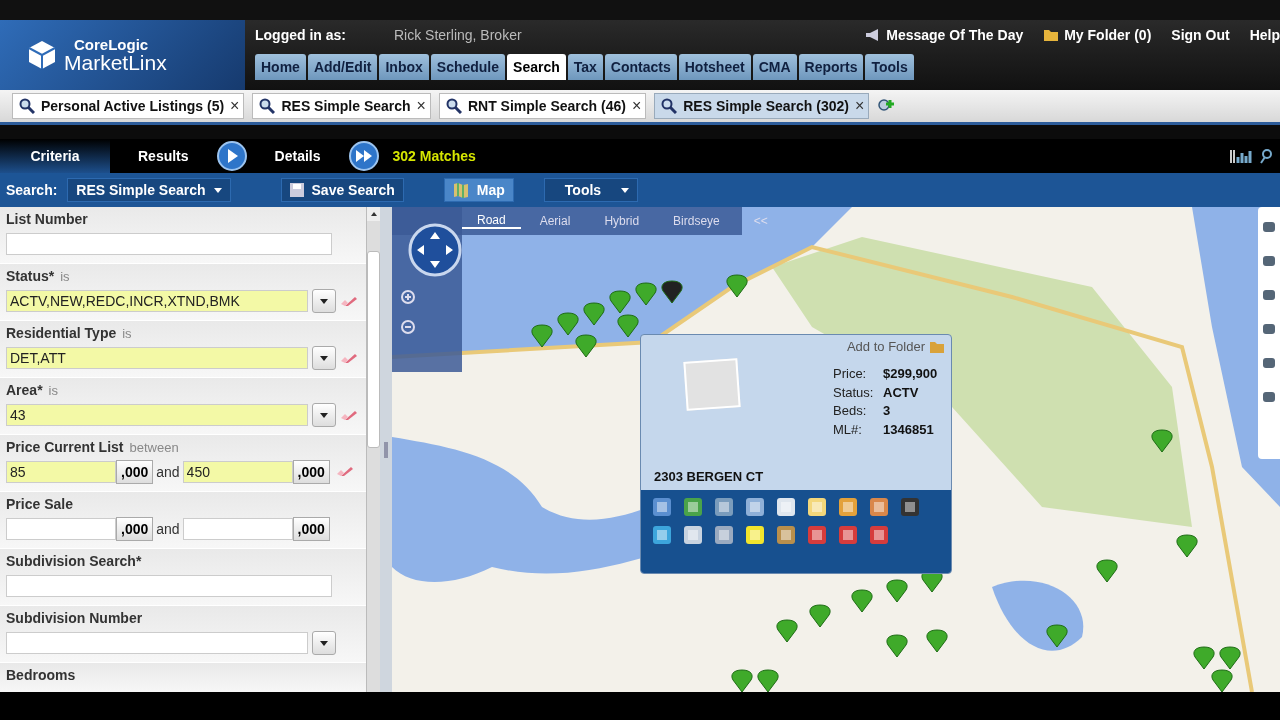 The height and width of the screenshot is (720, 1280). I want to click on query-tab: RES Simple Search (302) ×, so click(762, 106).